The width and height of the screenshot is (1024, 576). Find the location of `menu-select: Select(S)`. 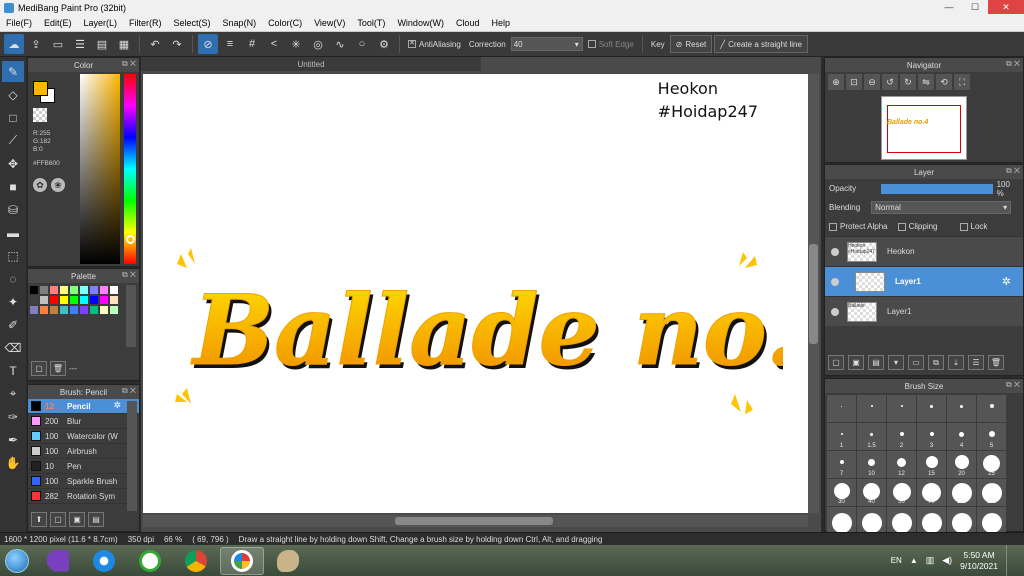

menu-select: Select(S) is located at coordinates (192, 23).